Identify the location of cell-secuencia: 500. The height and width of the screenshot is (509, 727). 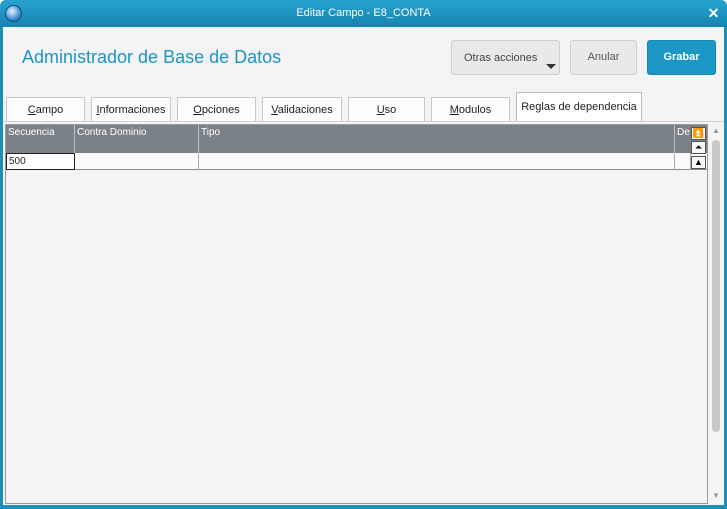
(40, 161).